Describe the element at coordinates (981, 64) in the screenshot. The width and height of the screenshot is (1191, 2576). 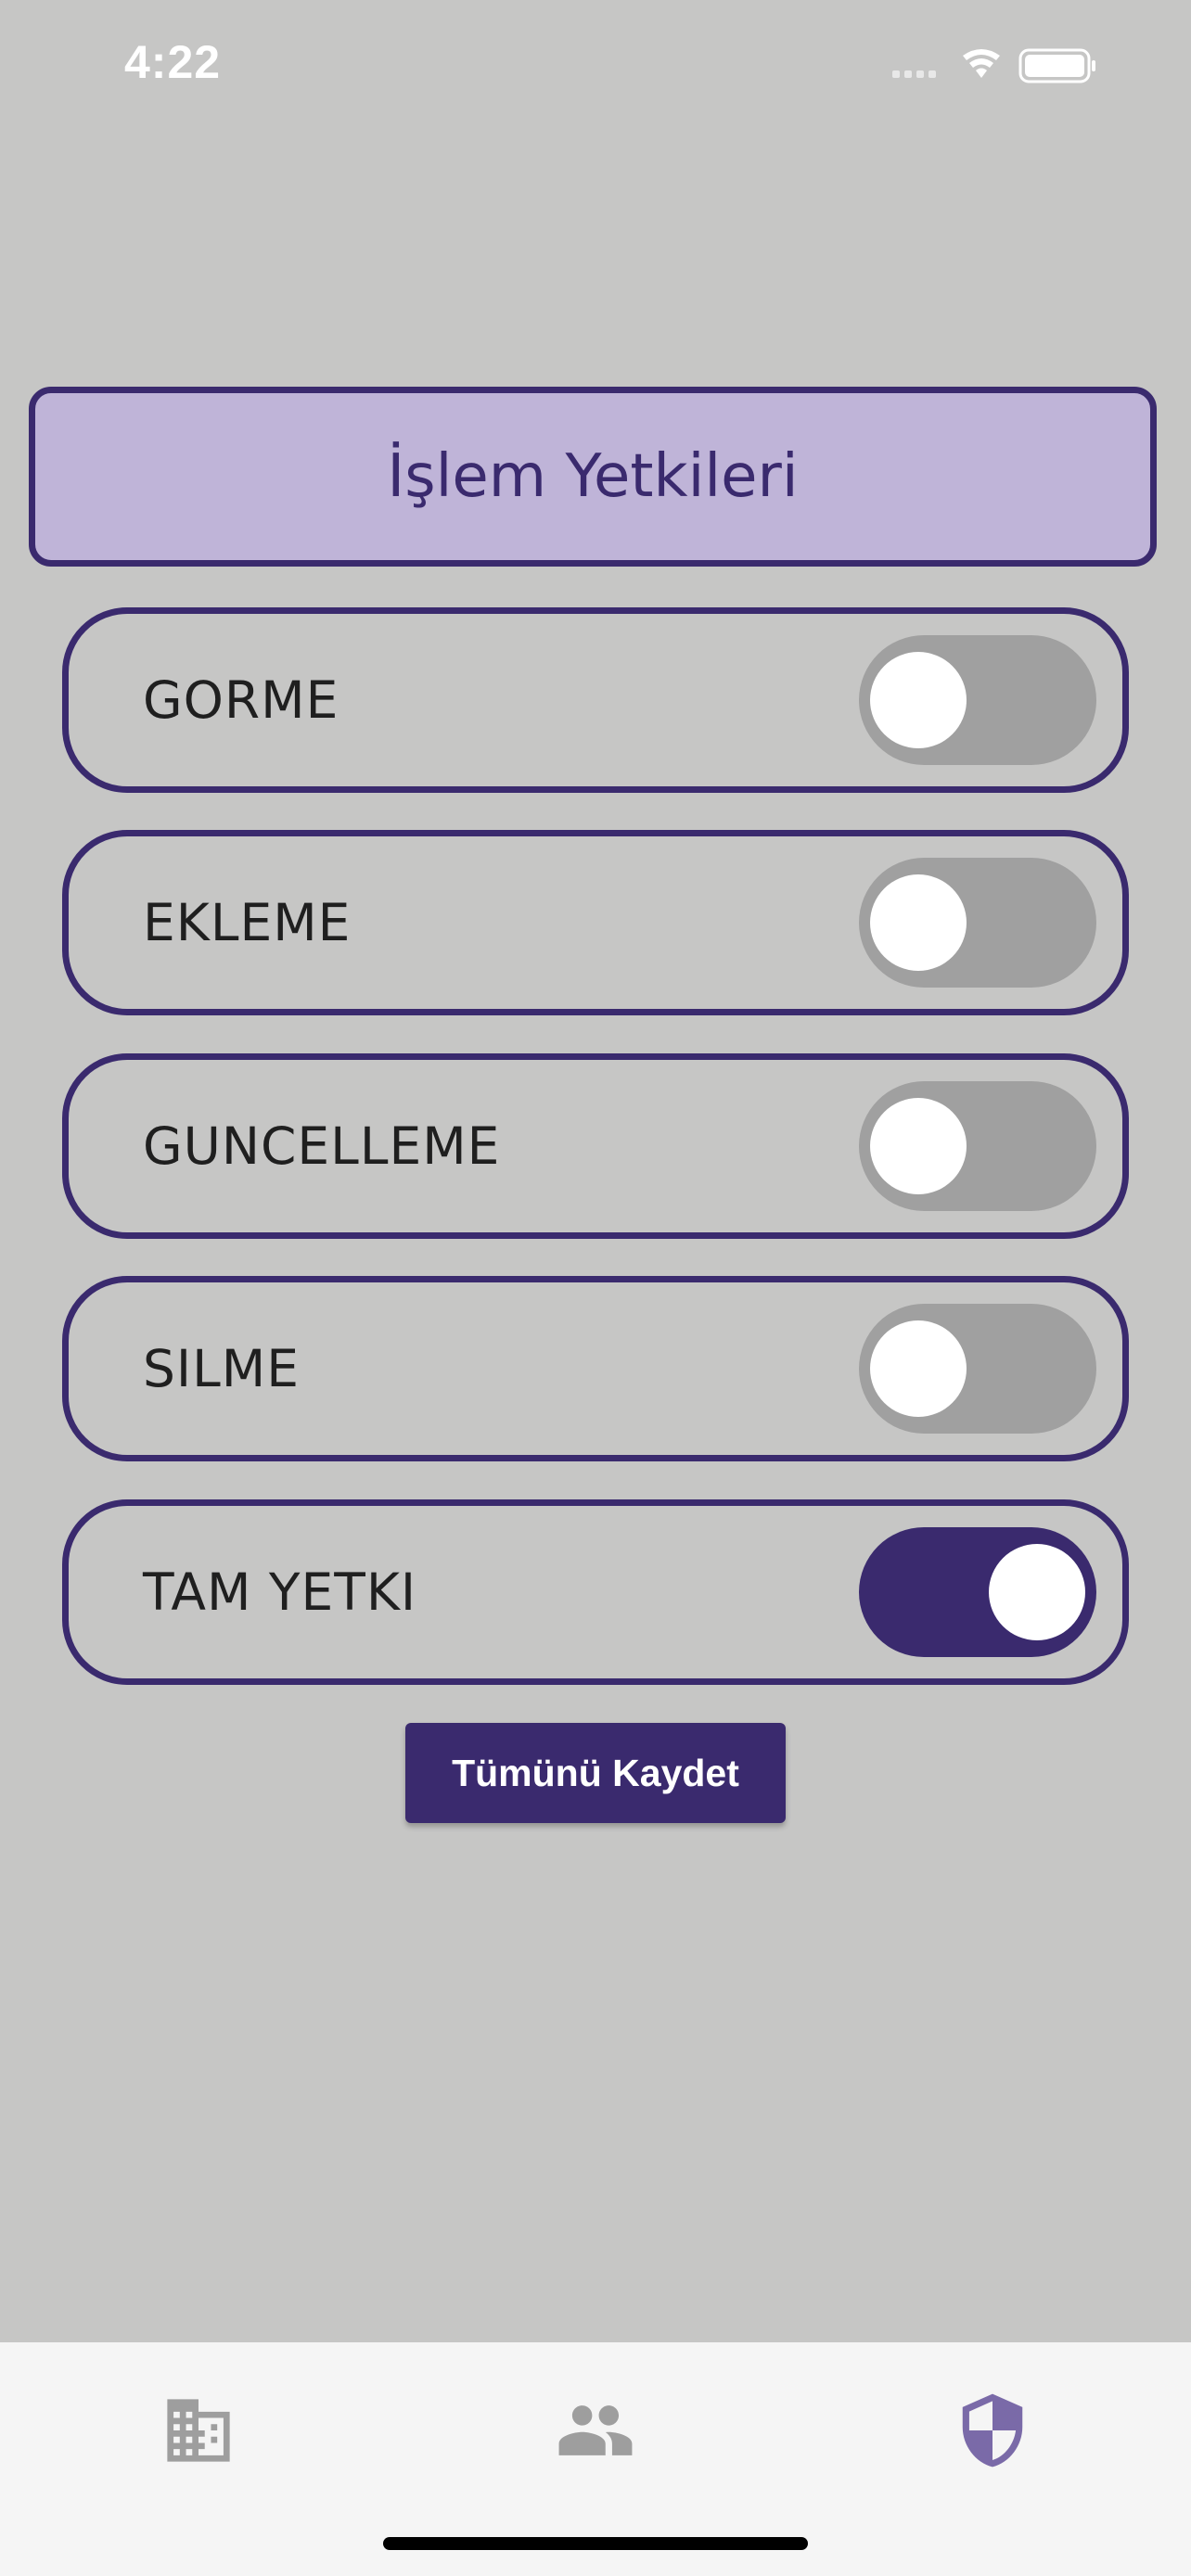
I see `wifi-icon` at that location.